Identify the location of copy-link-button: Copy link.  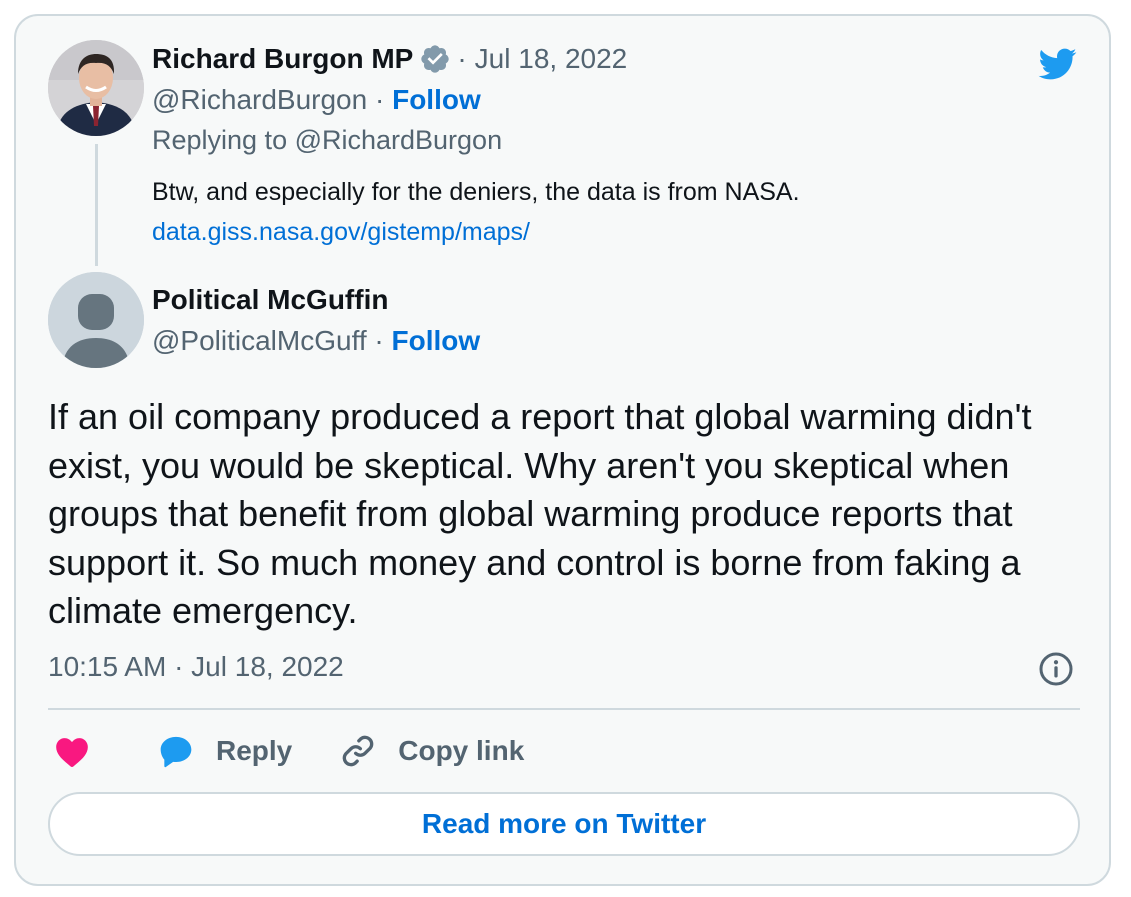
(408, 751).